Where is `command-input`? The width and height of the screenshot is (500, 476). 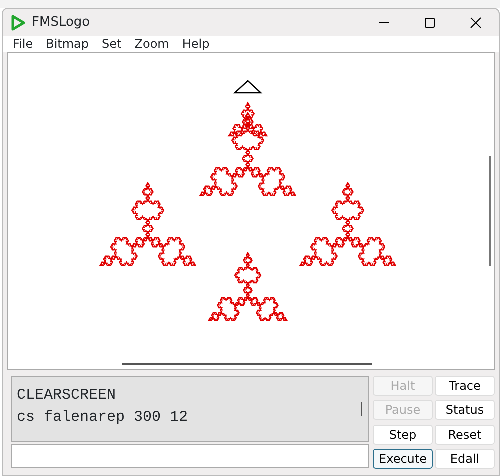 command-input is located at coordinates (190, 456).